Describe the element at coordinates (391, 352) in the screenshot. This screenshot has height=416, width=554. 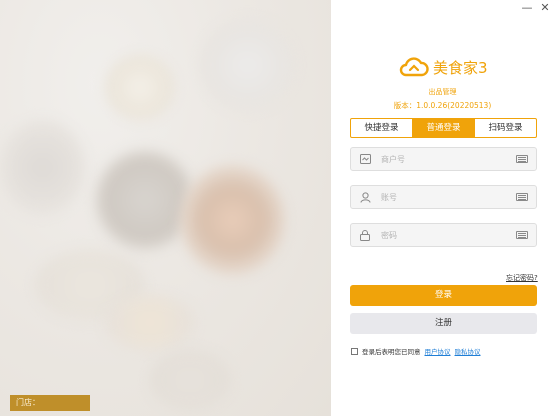
I see `agreement-text: 登录后表明您已同意` at that location.